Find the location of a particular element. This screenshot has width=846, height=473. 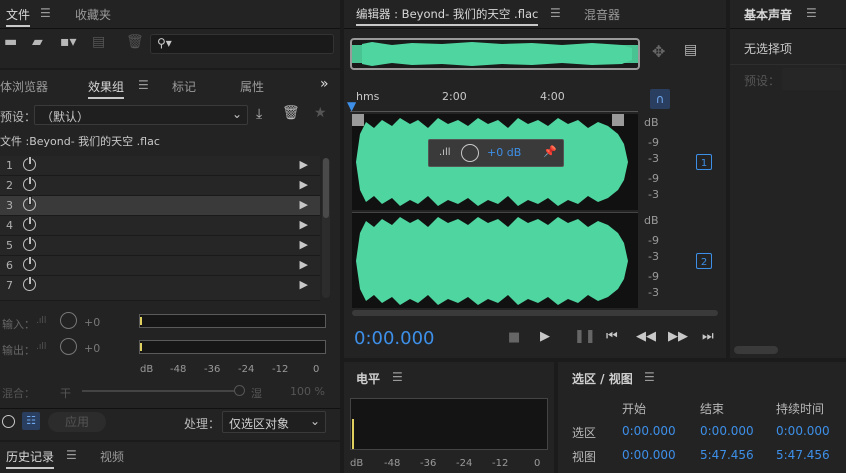

mix-label: 混合： is located at coordinates (18, 393).